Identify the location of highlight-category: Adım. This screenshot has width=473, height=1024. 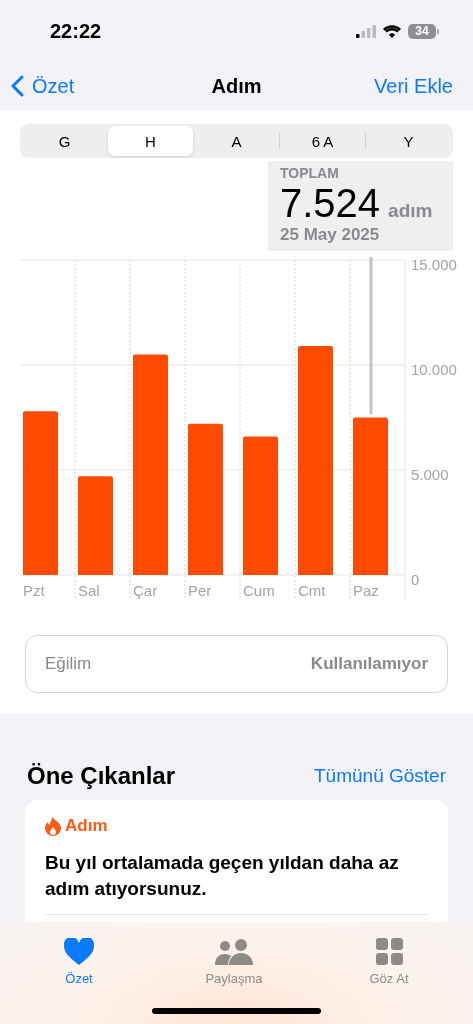
(86, 826).